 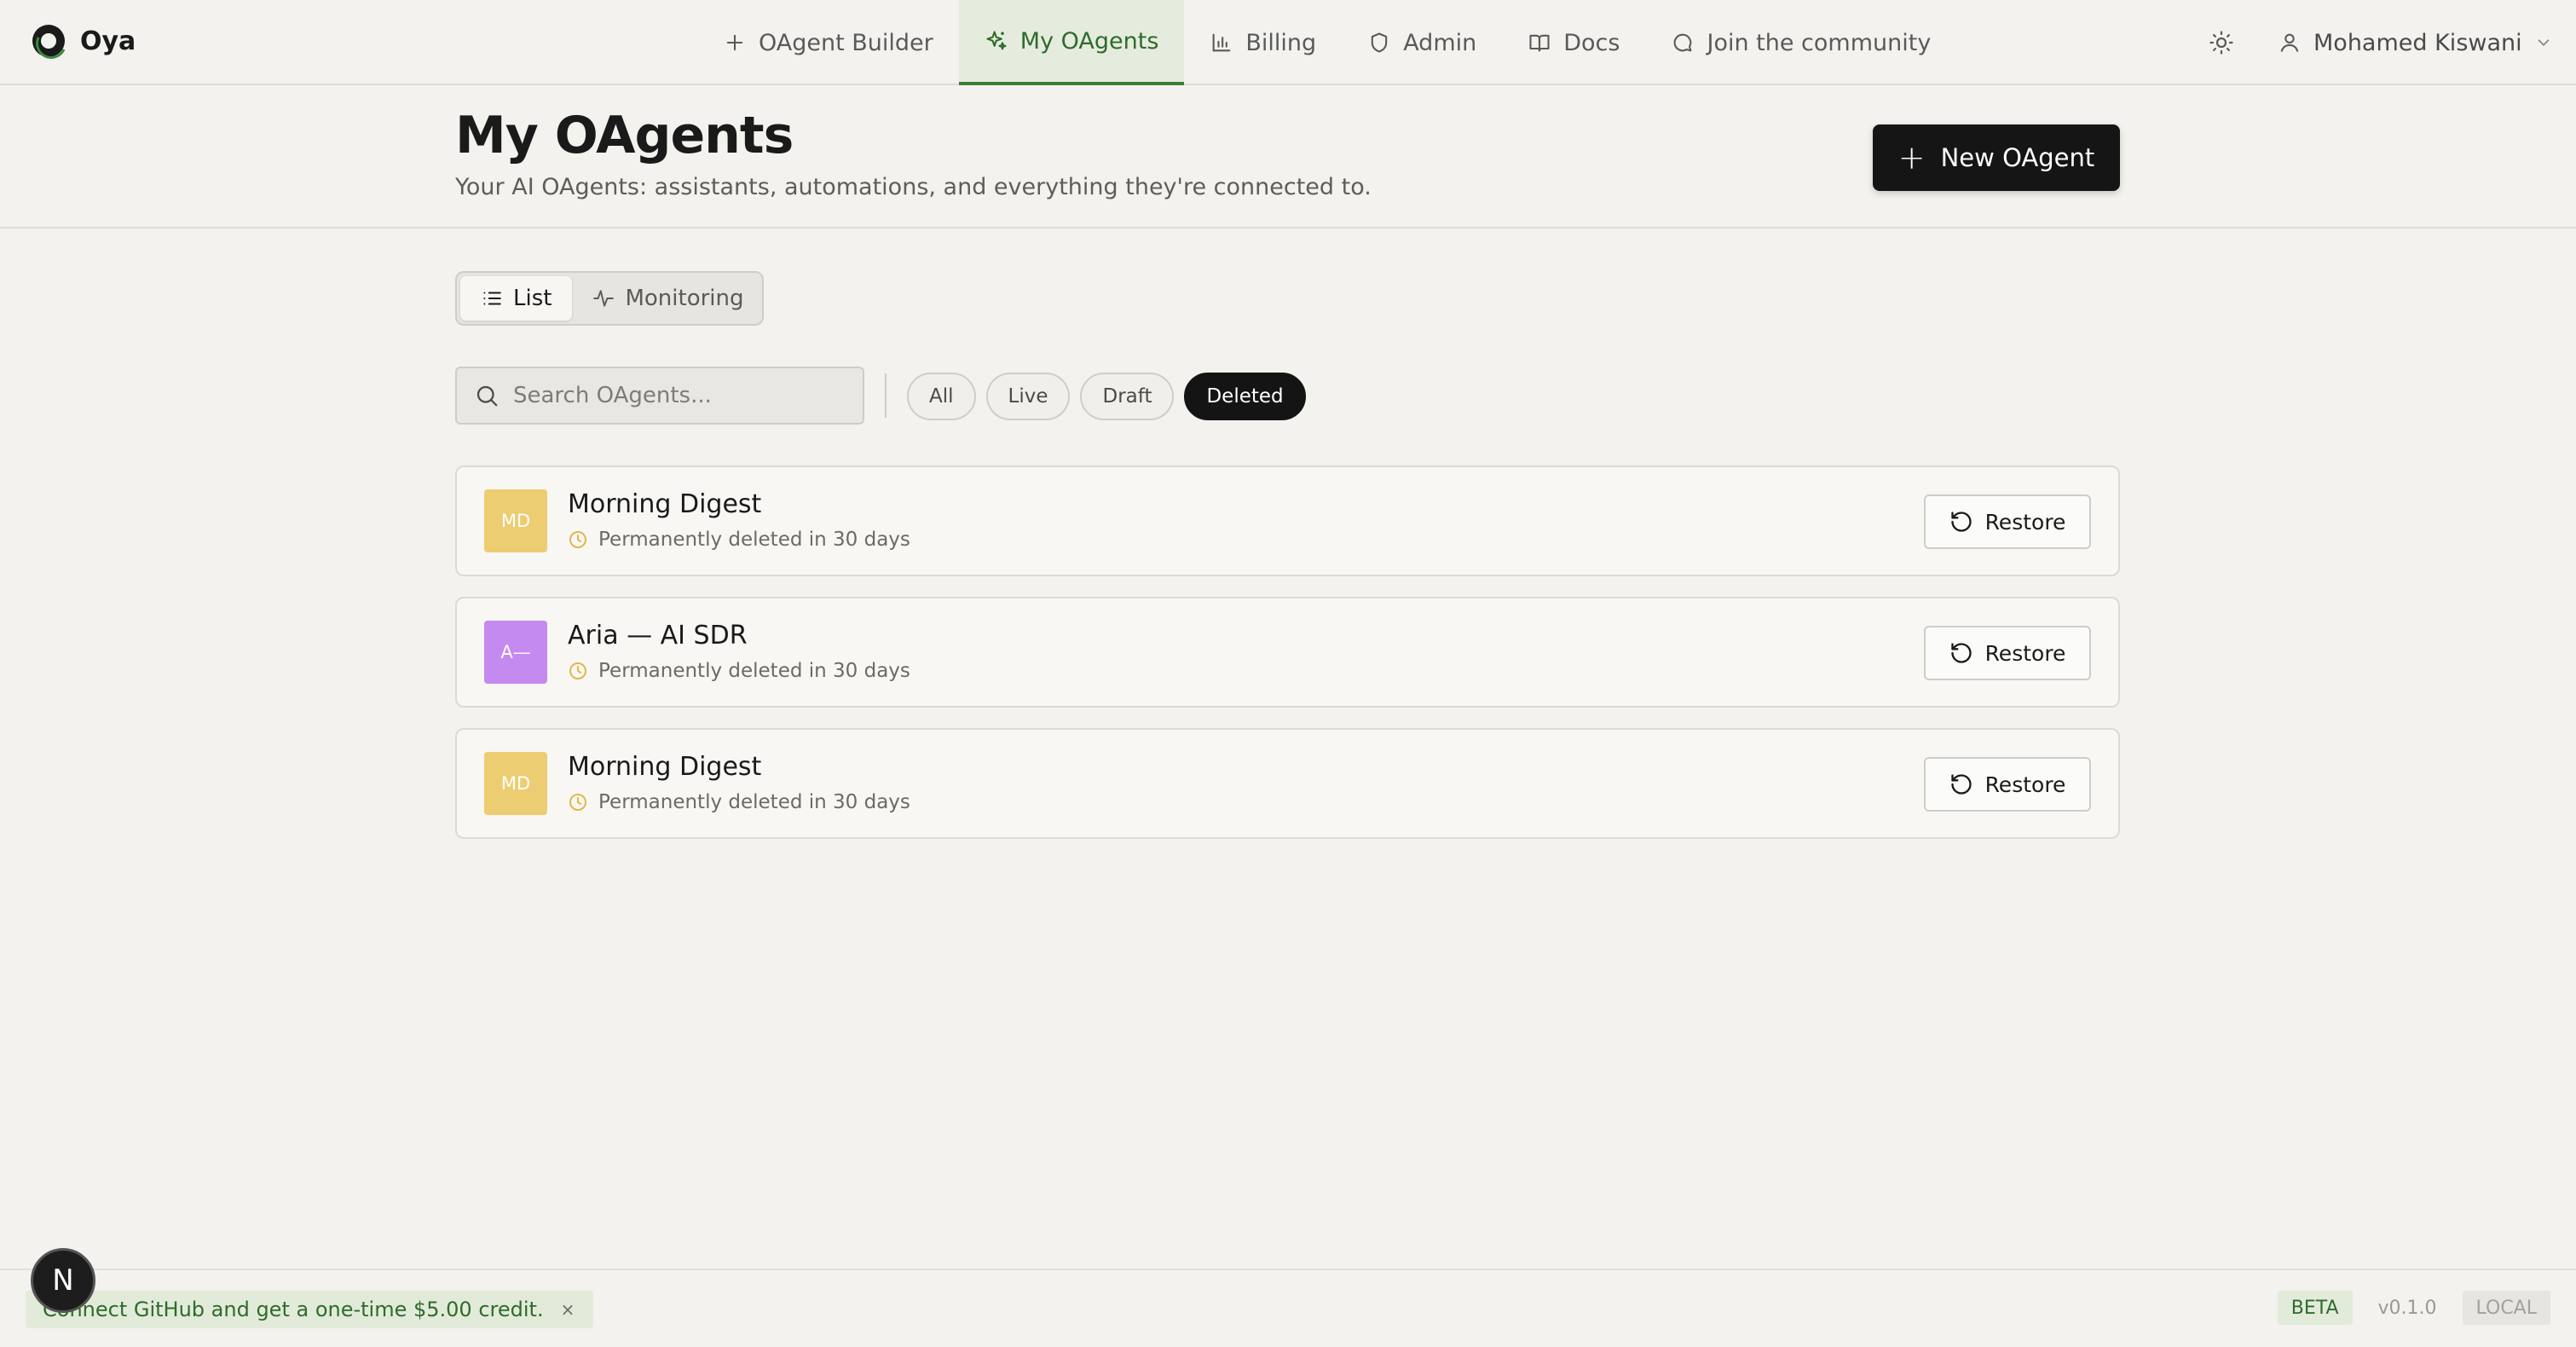 I want to click on version-label: v0.1.0, so click(x=2407, y=1308).